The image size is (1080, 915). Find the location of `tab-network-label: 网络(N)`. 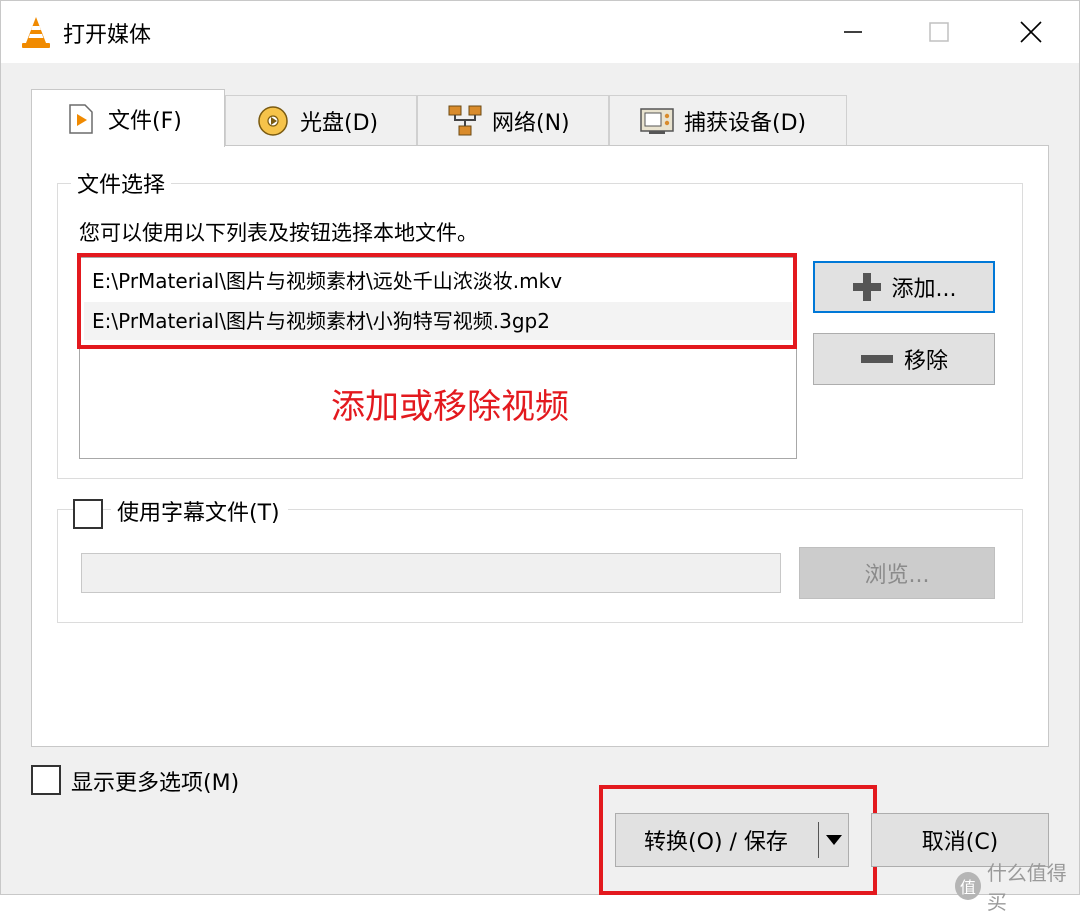

tab-network-label: 网络(N) is located at coordinates (531, 123).